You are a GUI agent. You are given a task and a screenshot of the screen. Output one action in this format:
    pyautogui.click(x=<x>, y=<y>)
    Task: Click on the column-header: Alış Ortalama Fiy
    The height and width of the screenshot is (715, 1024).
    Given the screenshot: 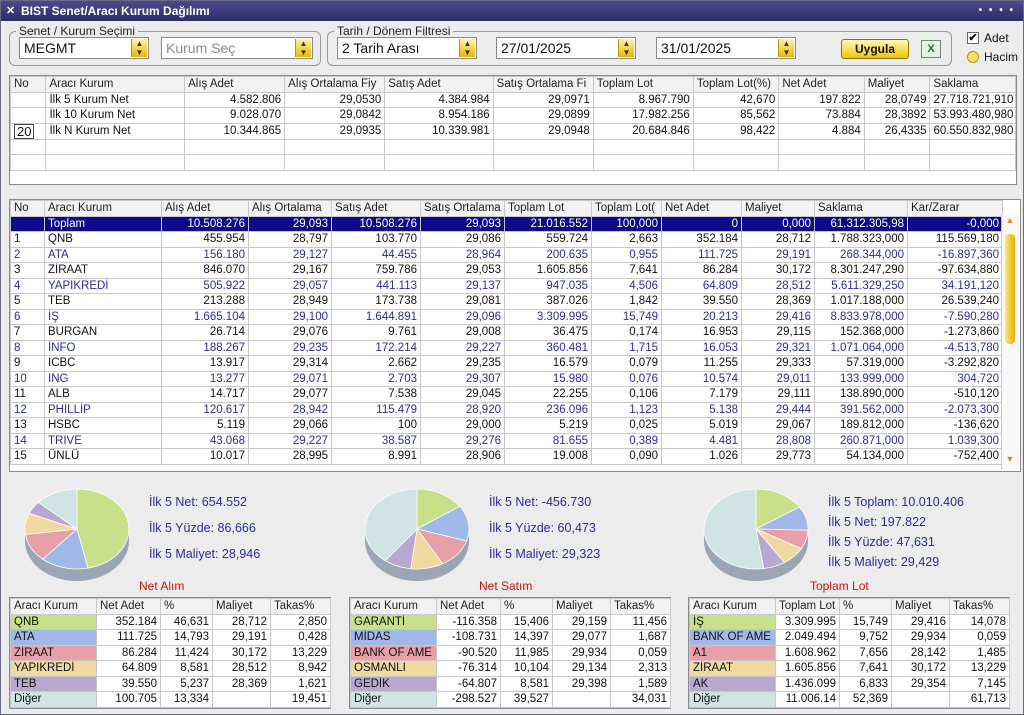 What is the action you would take?
    pyautogui.click(x=335, y=84)
    